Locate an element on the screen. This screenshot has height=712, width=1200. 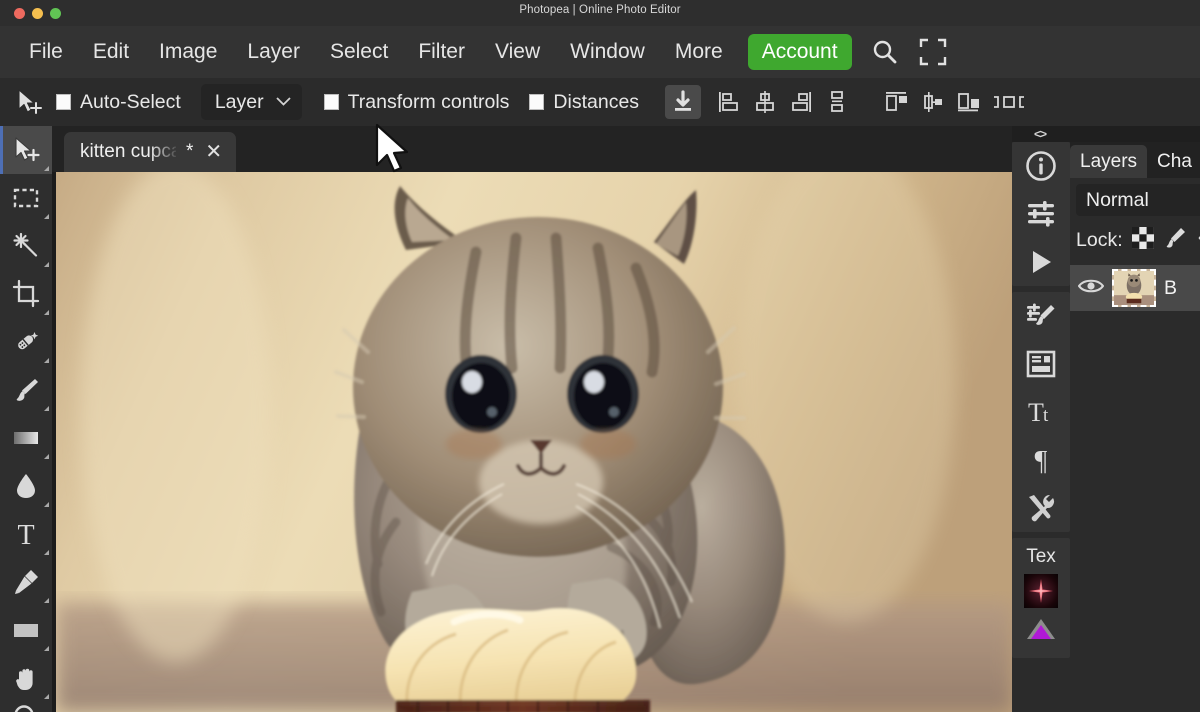
rail-group-swatches: Tex is located at coordinates (1041, 598).